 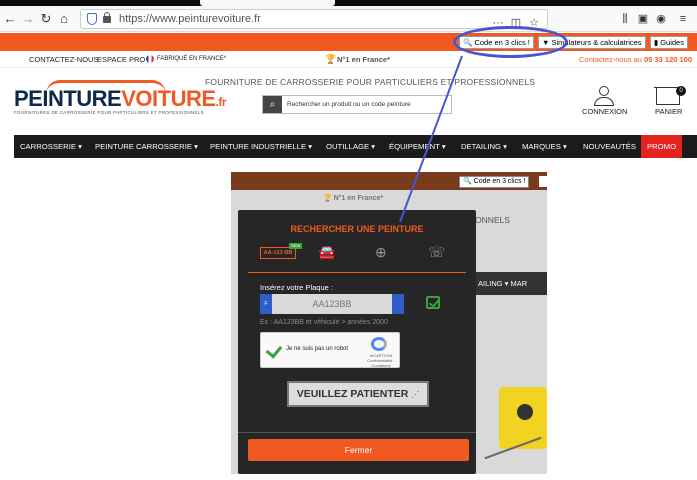 What do you see at coordinates (272, 104) in the screenshot?
I see `search-icon: ⌕` at bounding box center [272, 104].